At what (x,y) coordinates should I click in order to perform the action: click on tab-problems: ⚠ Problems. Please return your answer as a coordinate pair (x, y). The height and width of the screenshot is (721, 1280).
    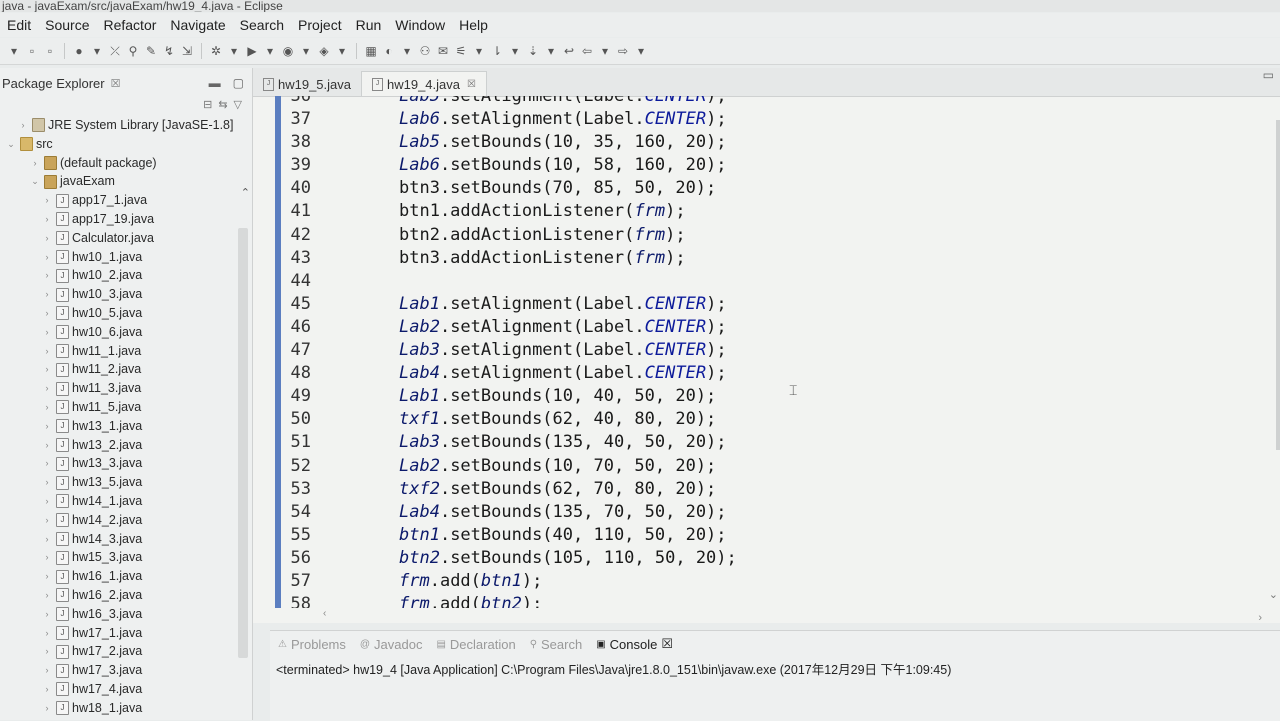
    Looking at the image, I should click on (312, 644).